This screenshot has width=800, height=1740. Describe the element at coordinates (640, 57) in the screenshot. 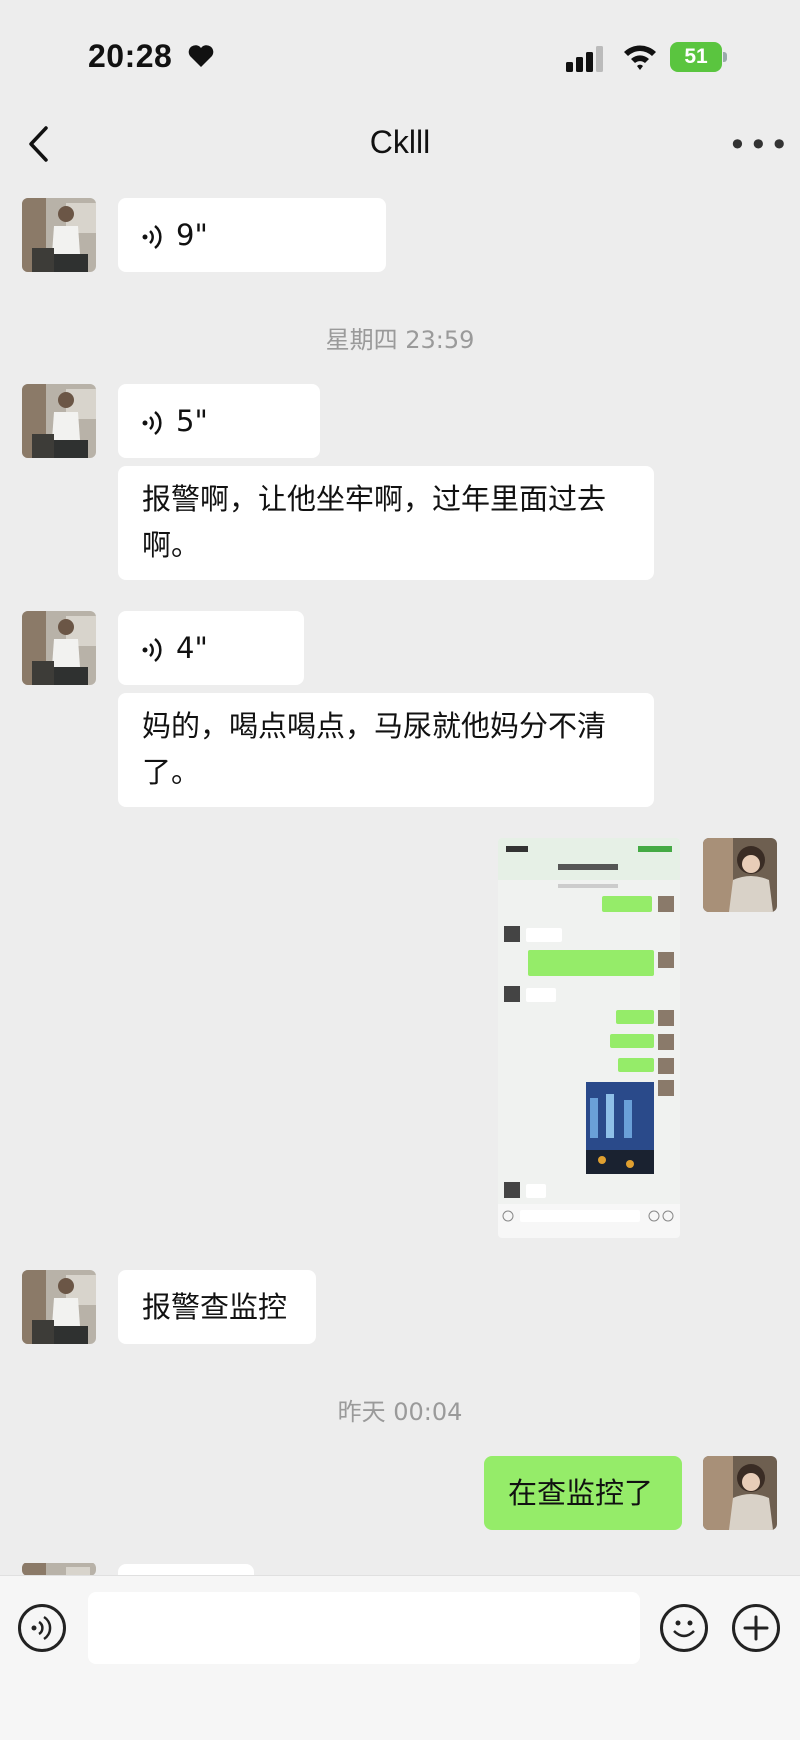

I see `wifi-icon` at that location.